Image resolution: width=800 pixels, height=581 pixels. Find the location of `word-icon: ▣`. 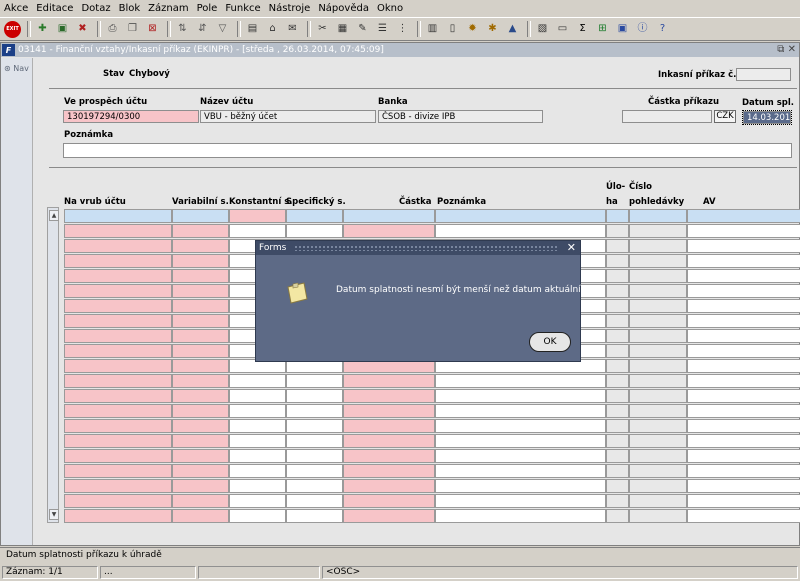

word-icon: ▣ is located at coordinates (622, 29).